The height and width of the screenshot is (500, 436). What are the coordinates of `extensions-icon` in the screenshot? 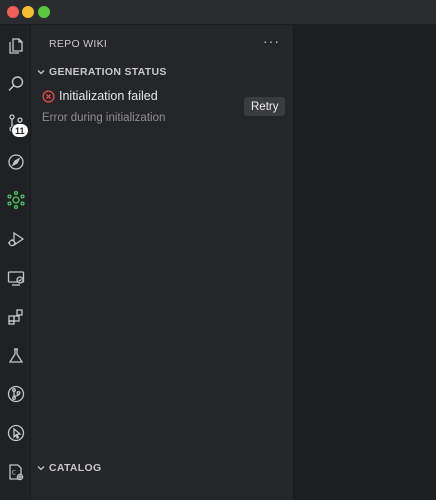 It's located at (15, 317).